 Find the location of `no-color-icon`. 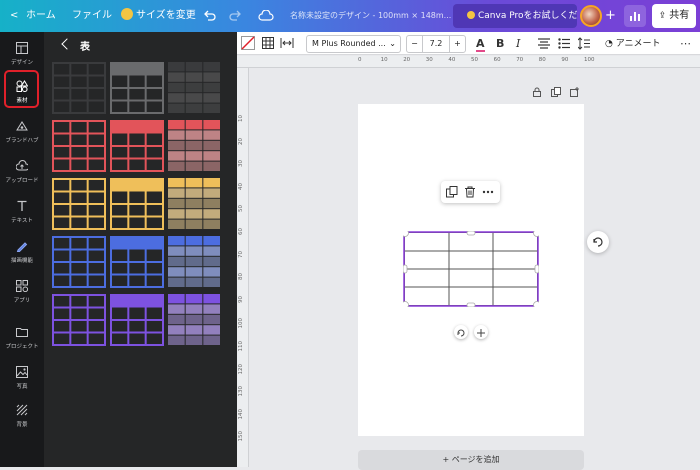

no-color-icon is located at coordinates (248, 43).